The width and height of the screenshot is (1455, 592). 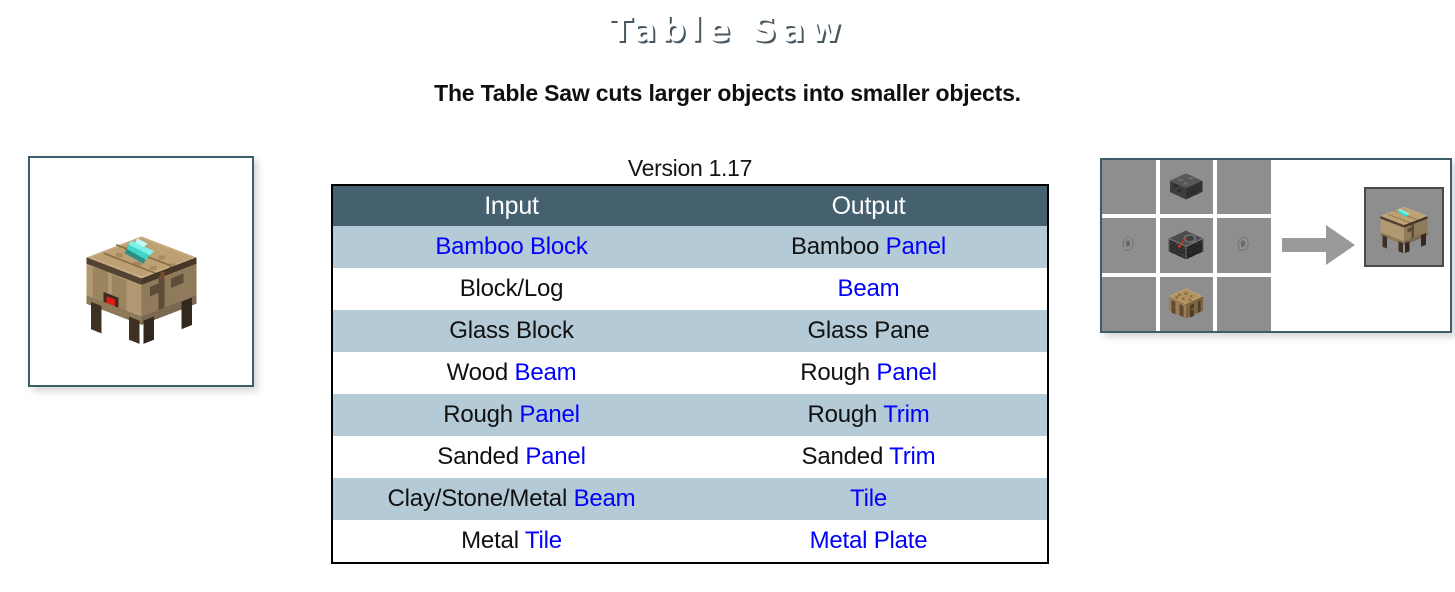 I want to click on table-cell-input: Glass Block, so click(x=511, y=331).